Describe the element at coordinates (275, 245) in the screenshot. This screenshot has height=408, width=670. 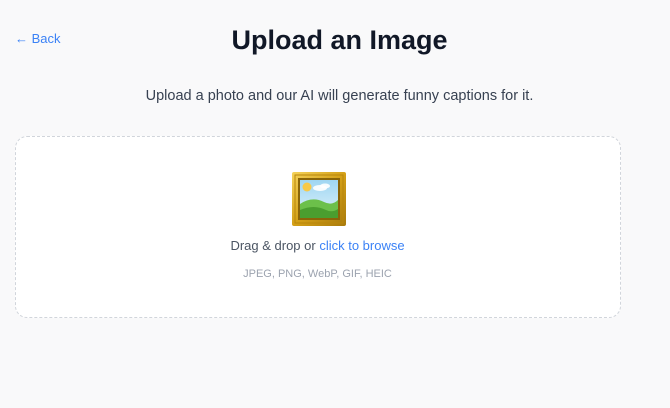
I see `drag-drop-text: Drag & drop or` at that location.